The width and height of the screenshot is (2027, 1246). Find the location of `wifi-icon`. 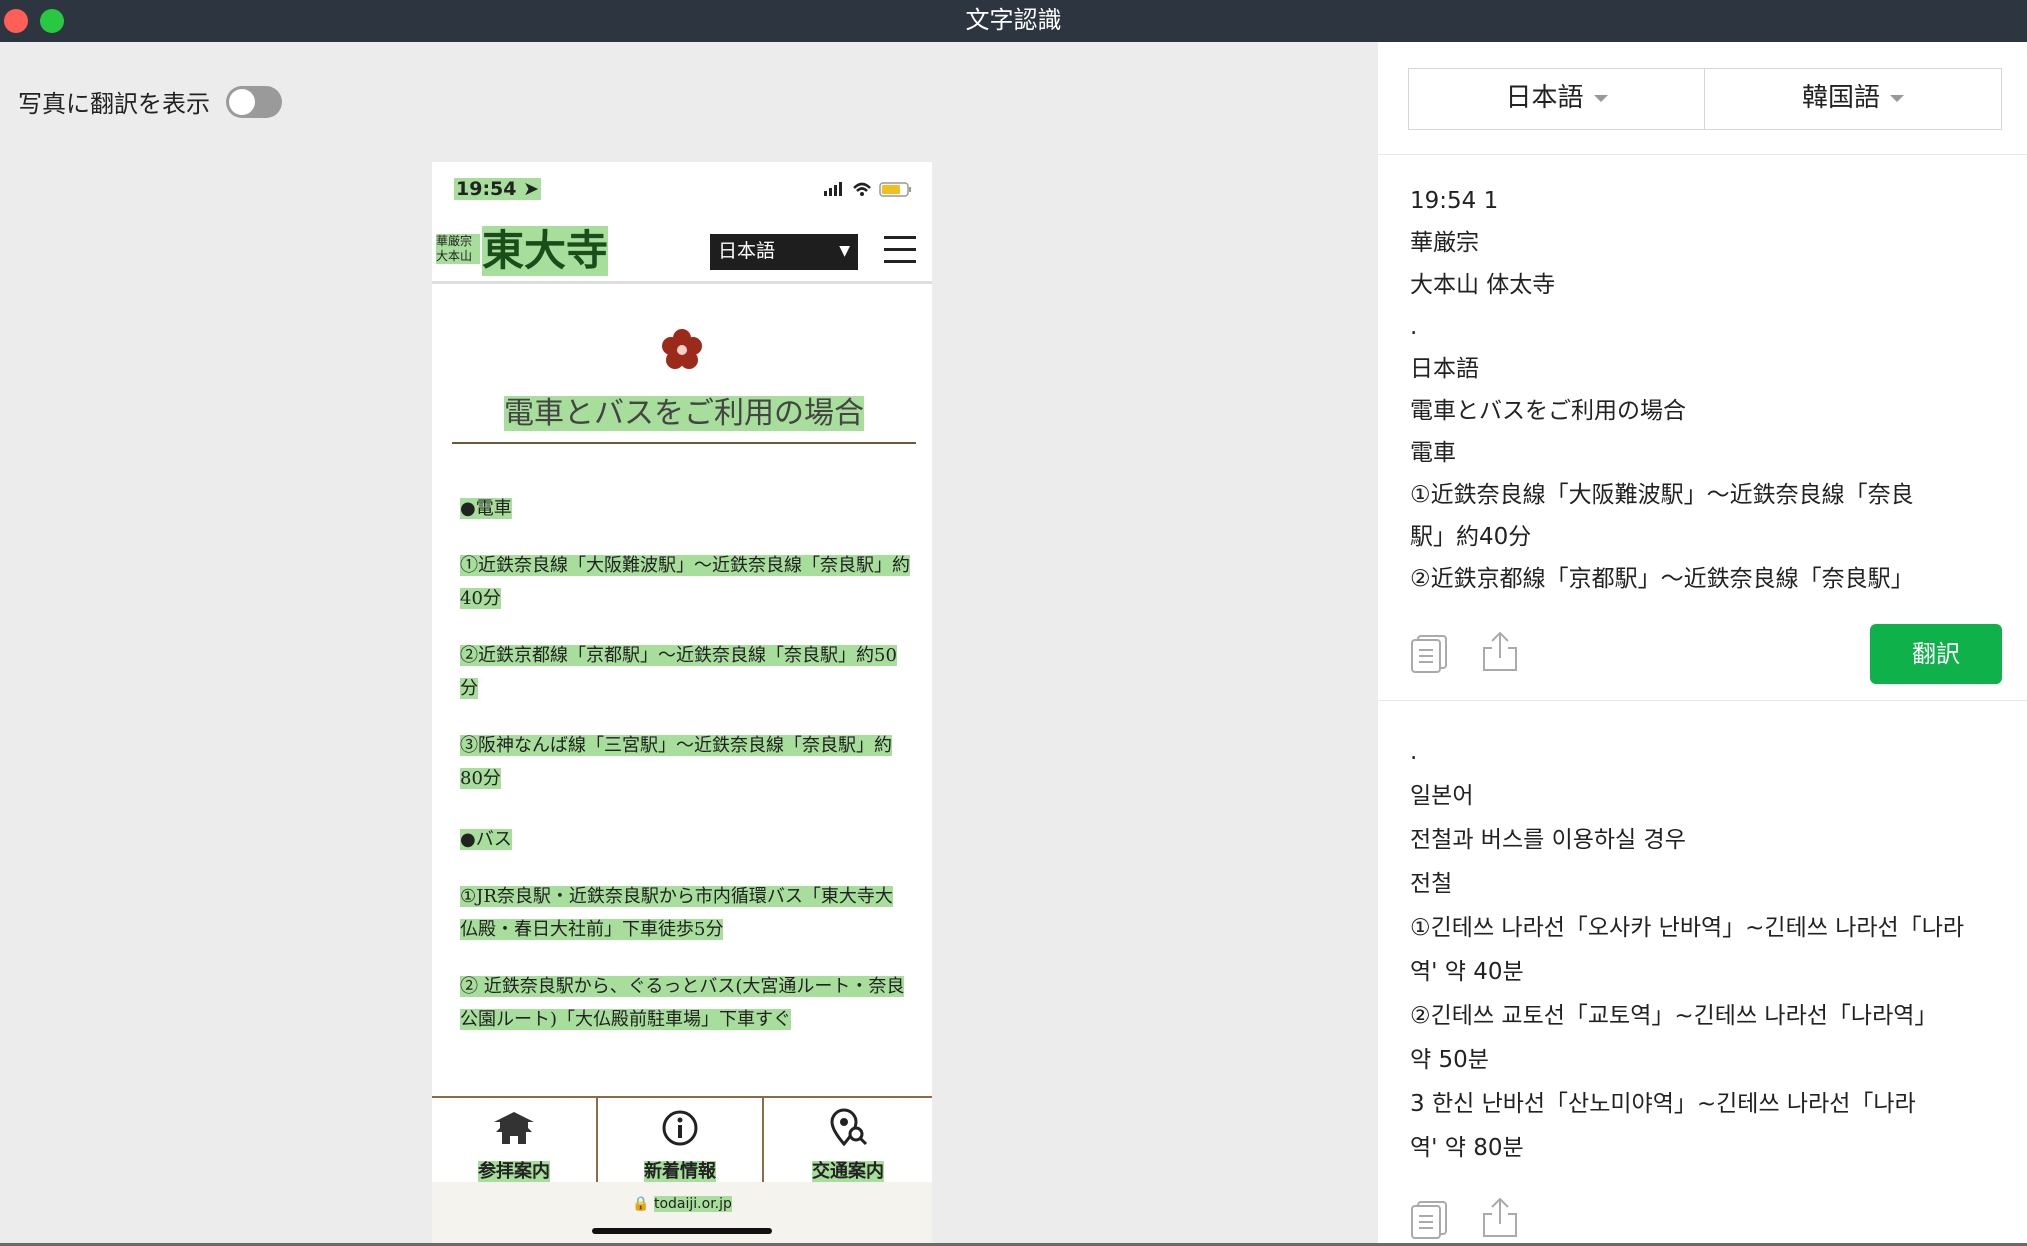

wifi-icon is located at coordinates (862, 189).